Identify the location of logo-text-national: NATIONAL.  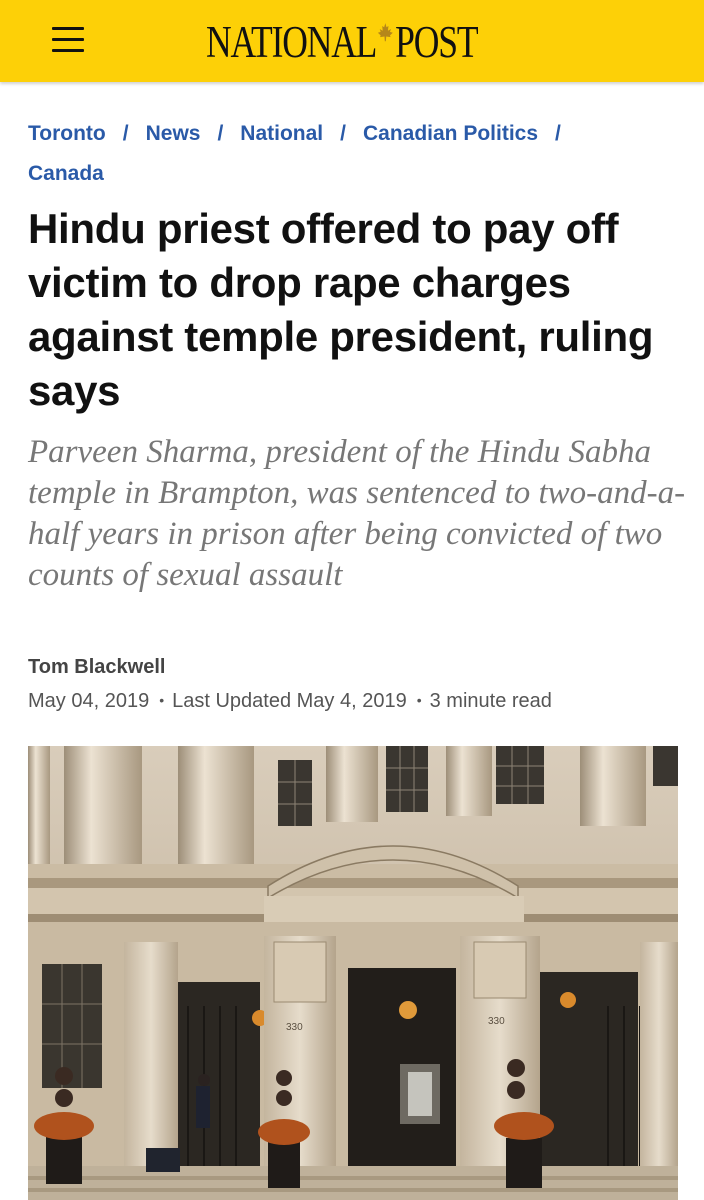
(291, 42).